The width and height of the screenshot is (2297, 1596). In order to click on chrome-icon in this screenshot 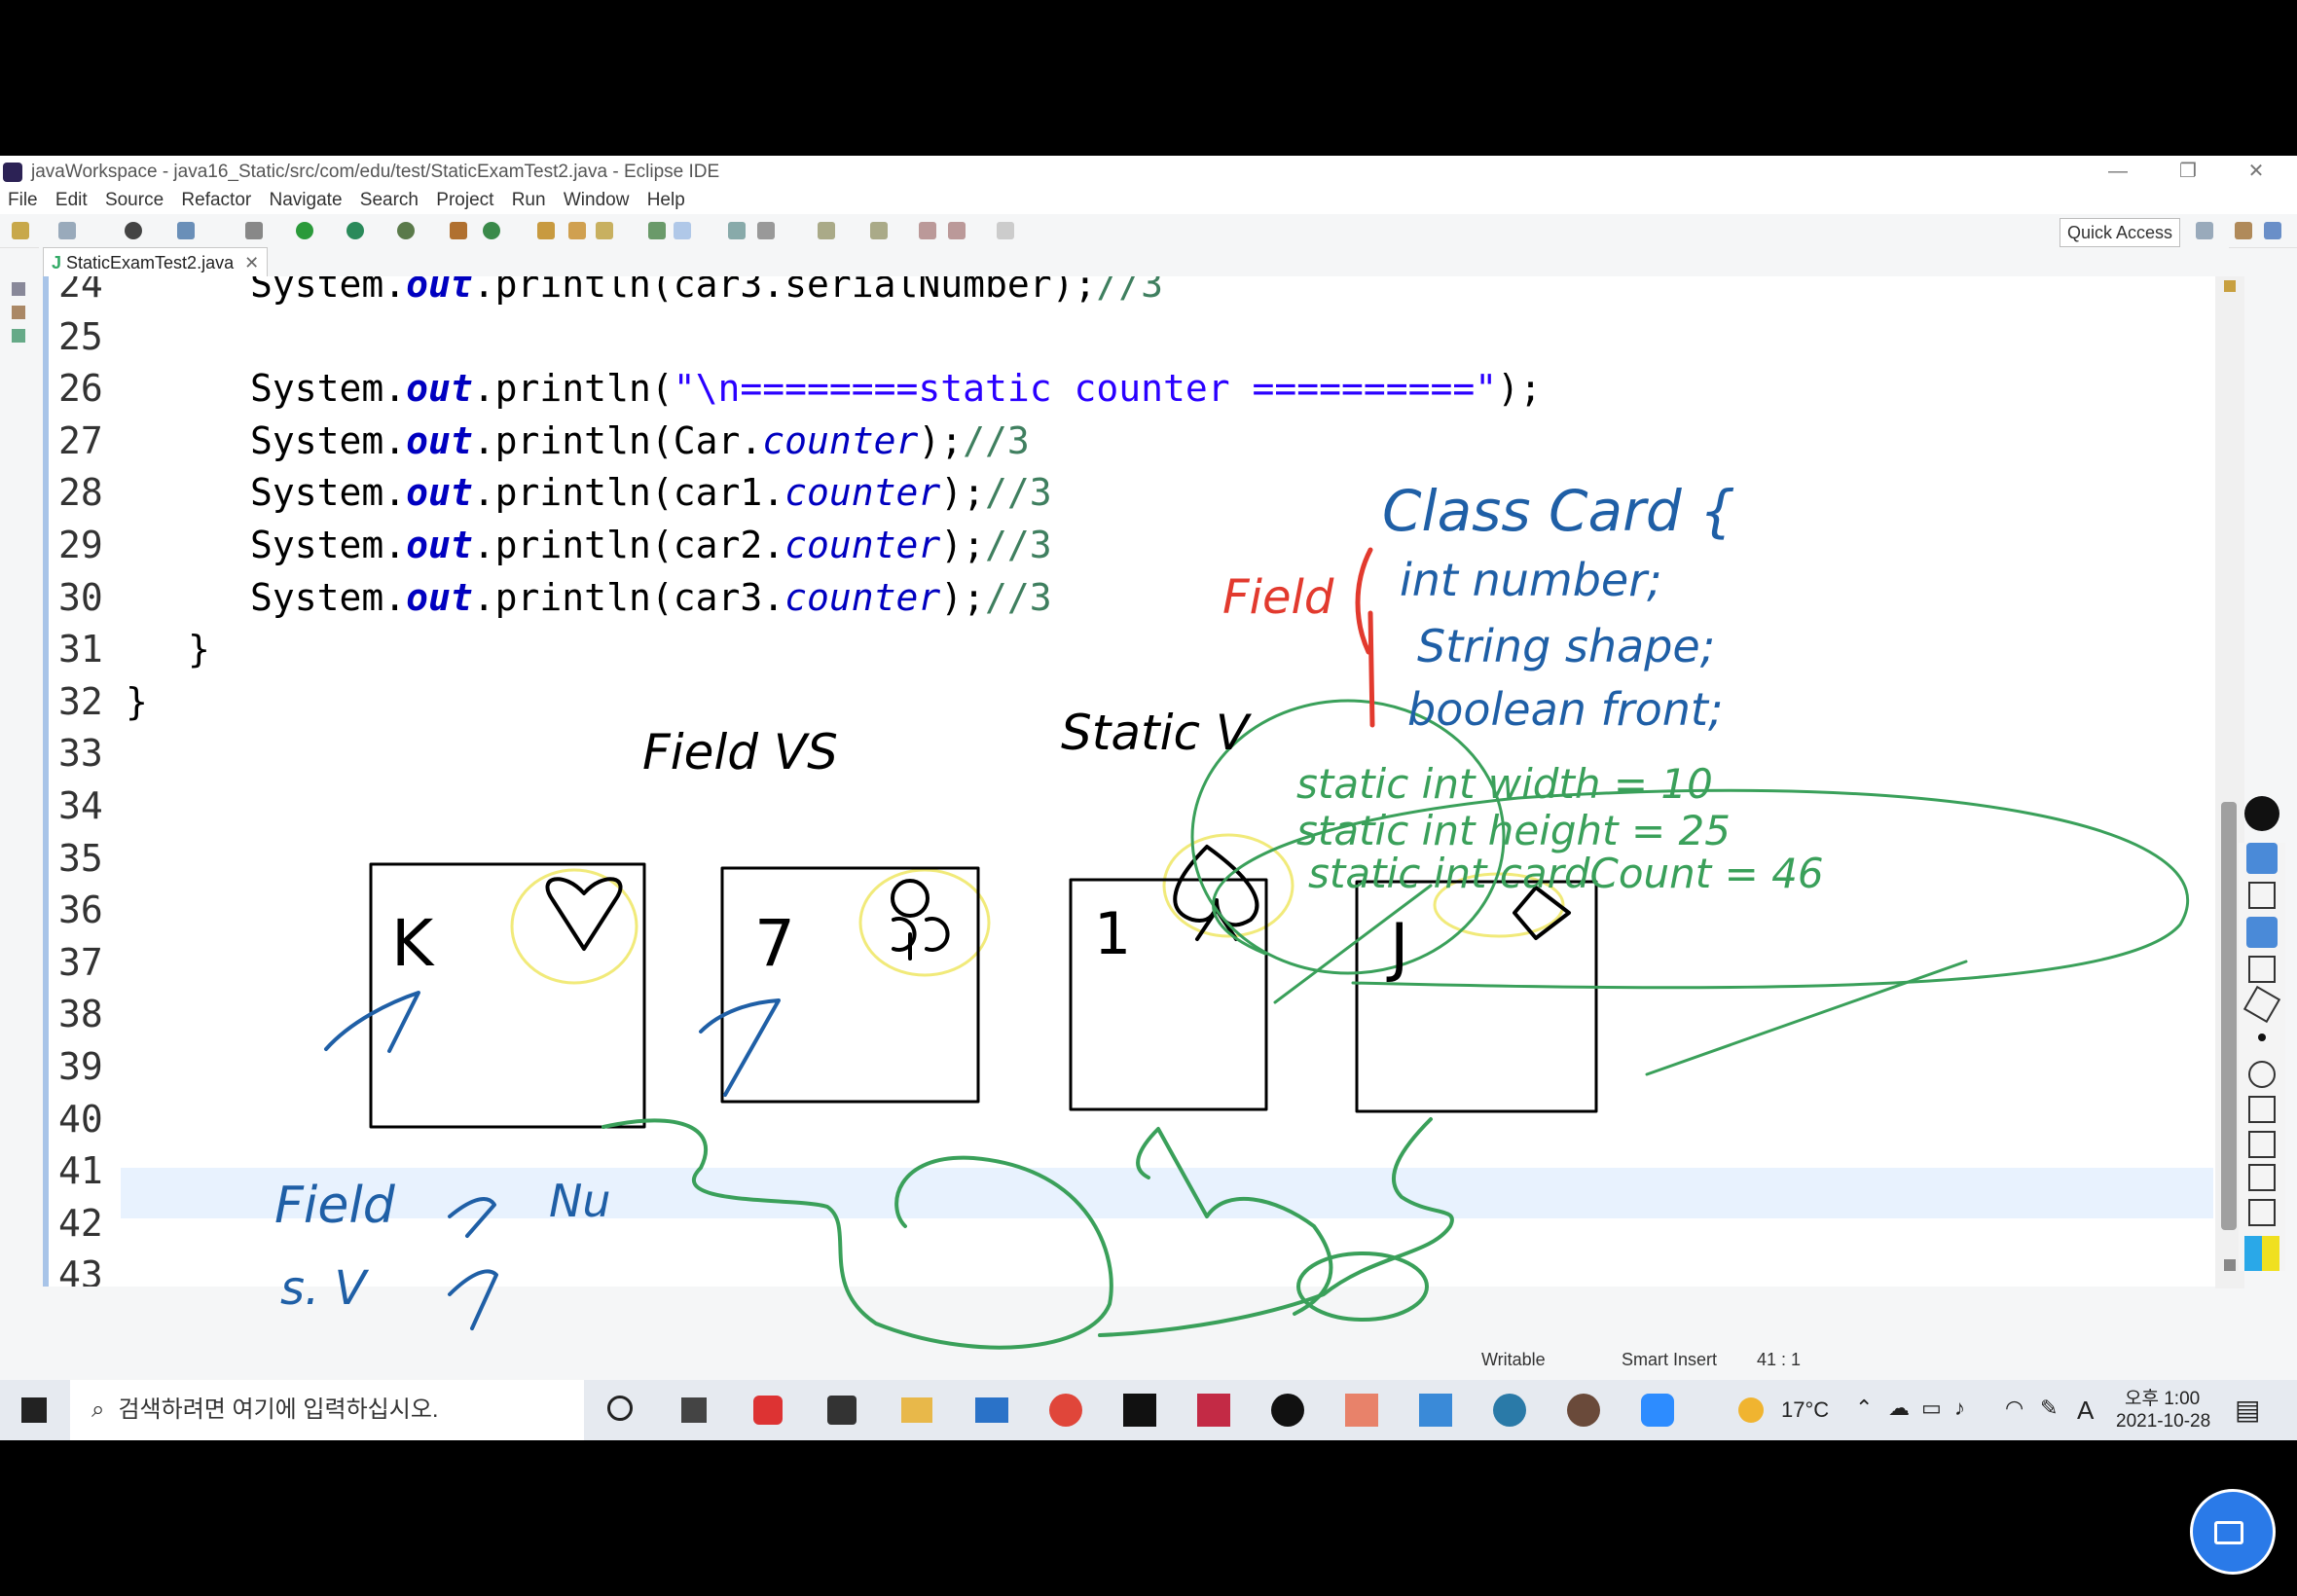, I will do `click(1065, 1410)`.